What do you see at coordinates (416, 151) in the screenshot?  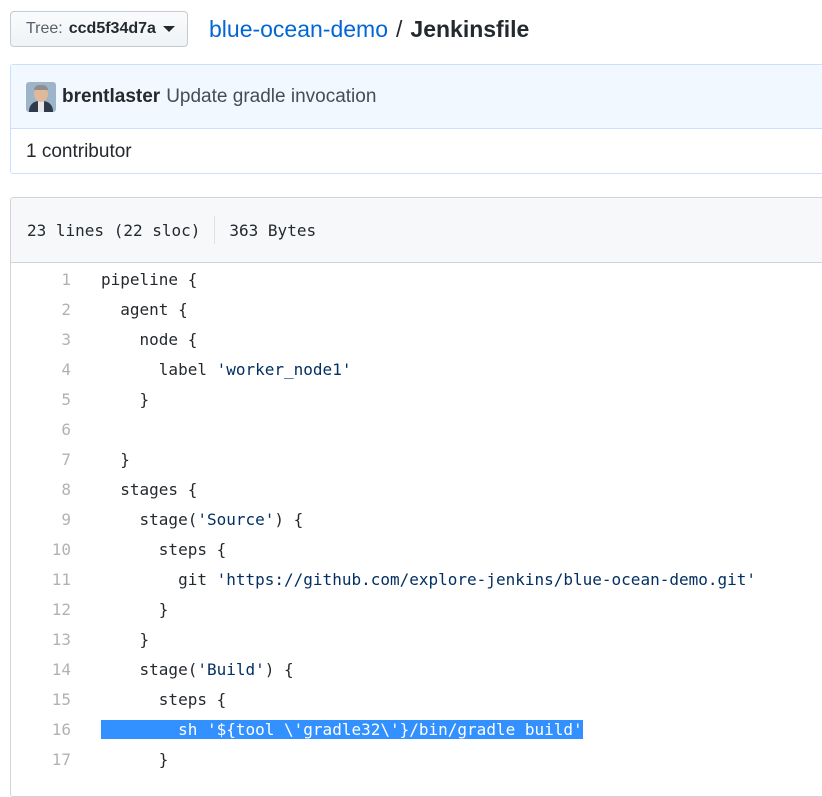 I see `contributors-summary: 1 contributor` at bounding box center [416, 151].